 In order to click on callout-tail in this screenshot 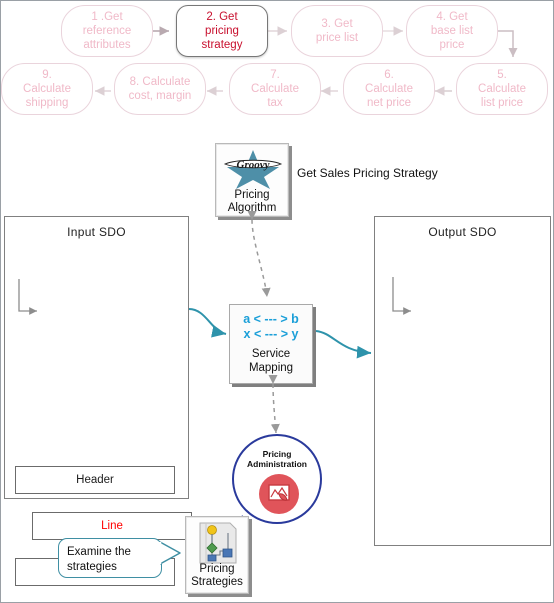, I will do `click(169, 553)`.